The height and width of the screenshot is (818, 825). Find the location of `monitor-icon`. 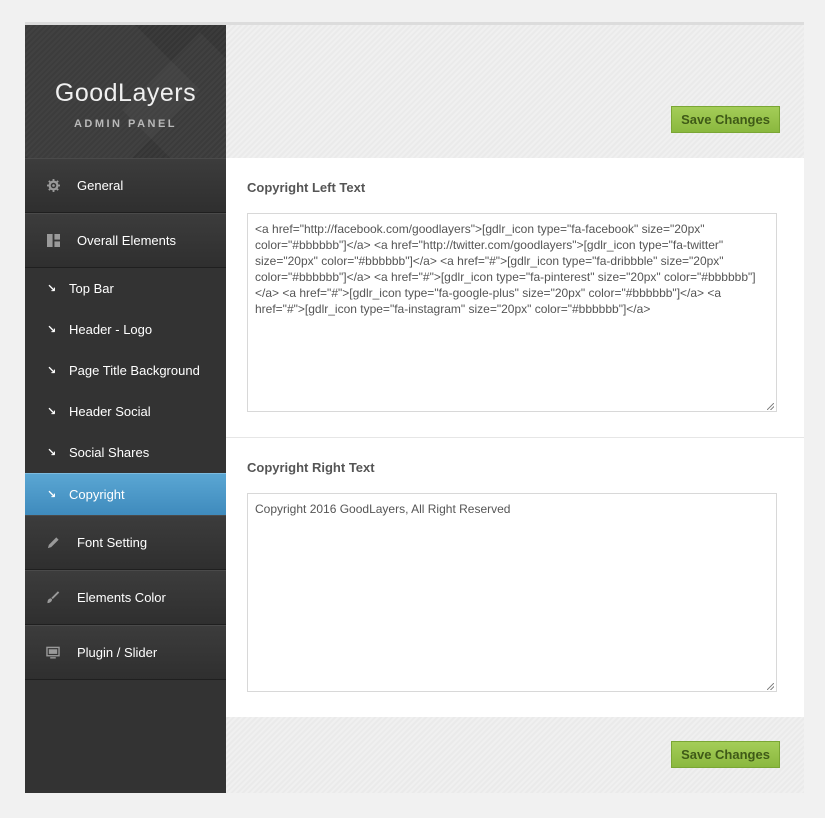

monitor-icon is located at coordinates (53, 653).